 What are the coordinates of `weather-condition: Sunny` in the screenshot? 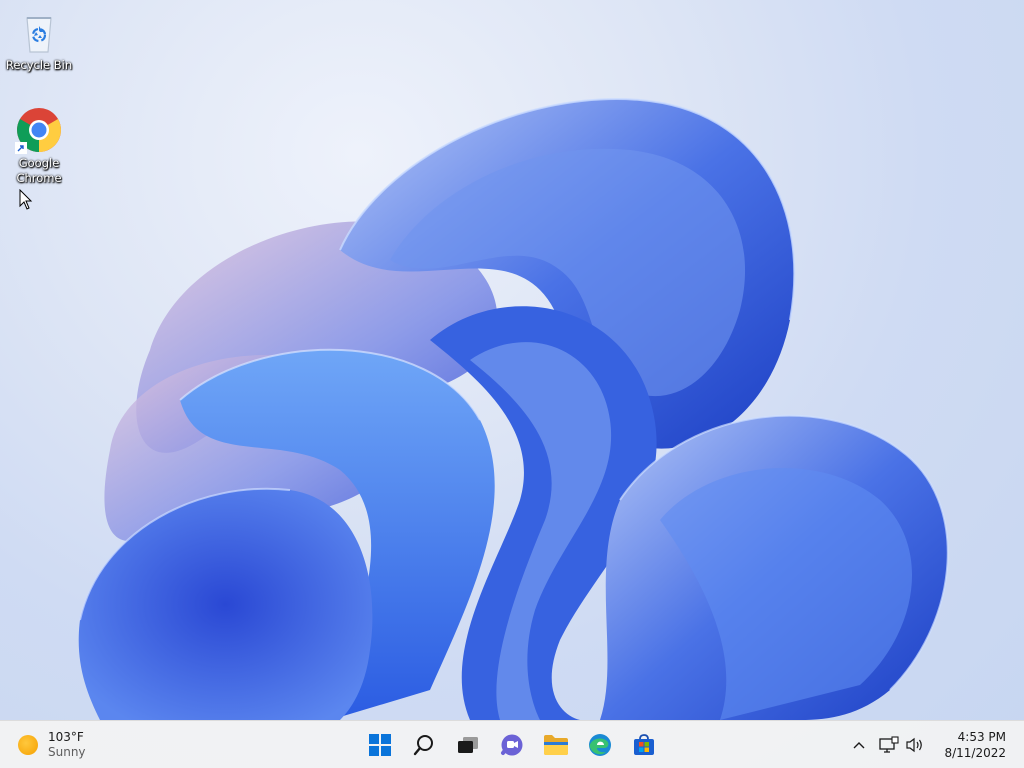 It's located at (67, 752).